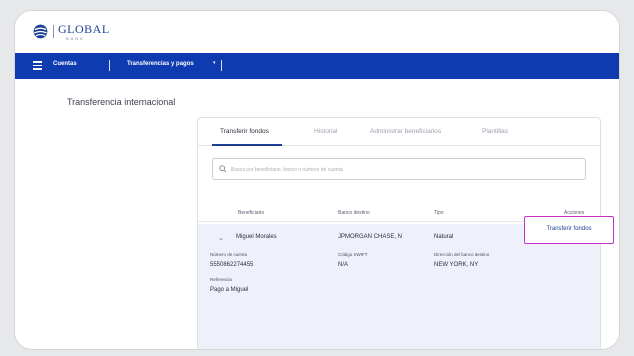 The height and width of the screenshot is (356, 634). What do you see at coordinates (444, 237) in the screenshot?
I see `cell-tipo: Natural` at bounding box center [444, 237].